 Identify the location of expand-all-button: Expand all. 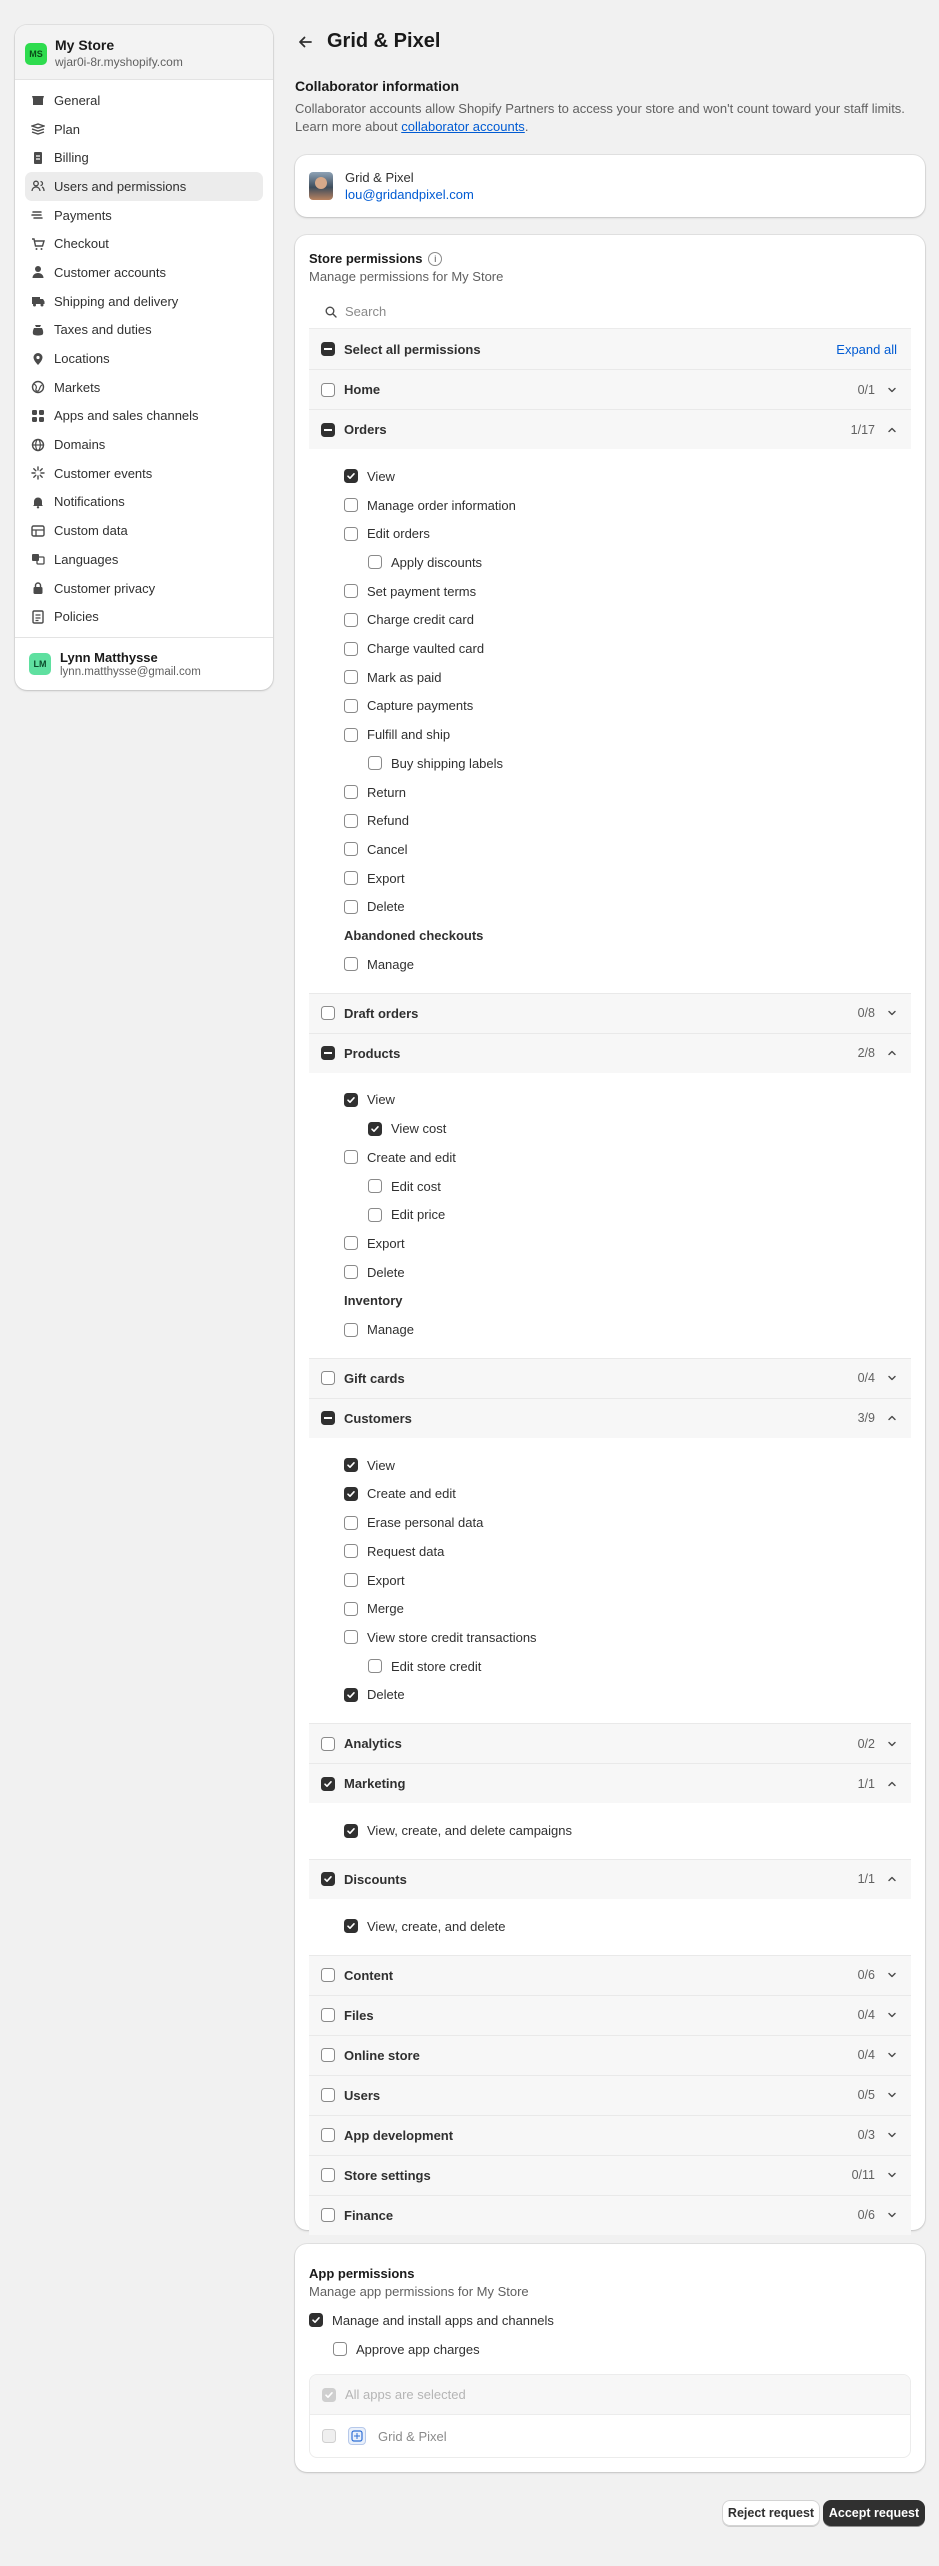
(866, 349).